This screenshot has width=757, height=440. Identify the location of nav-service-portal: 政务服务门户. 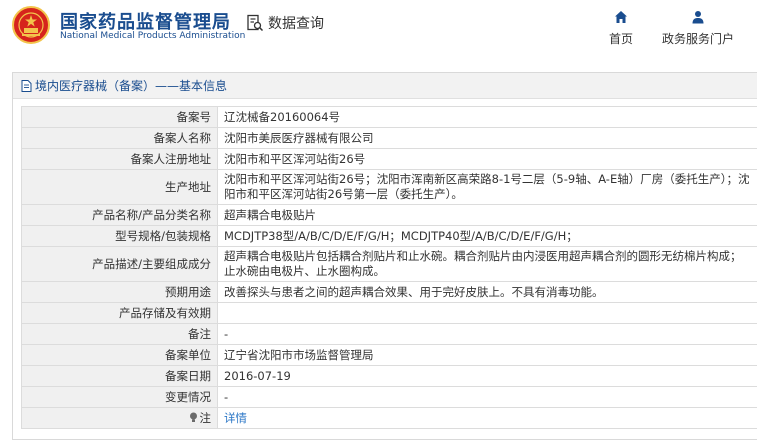
(698, 28).